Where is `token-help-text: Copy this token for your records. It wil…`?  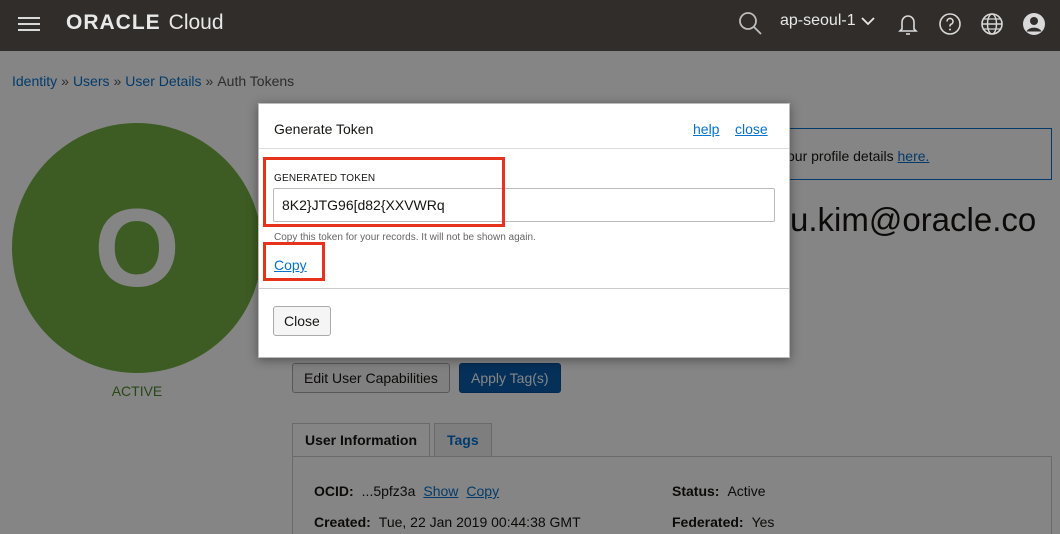
token-help-text: Copy this token for your records. It wil… is located at coordinates (405, 237).